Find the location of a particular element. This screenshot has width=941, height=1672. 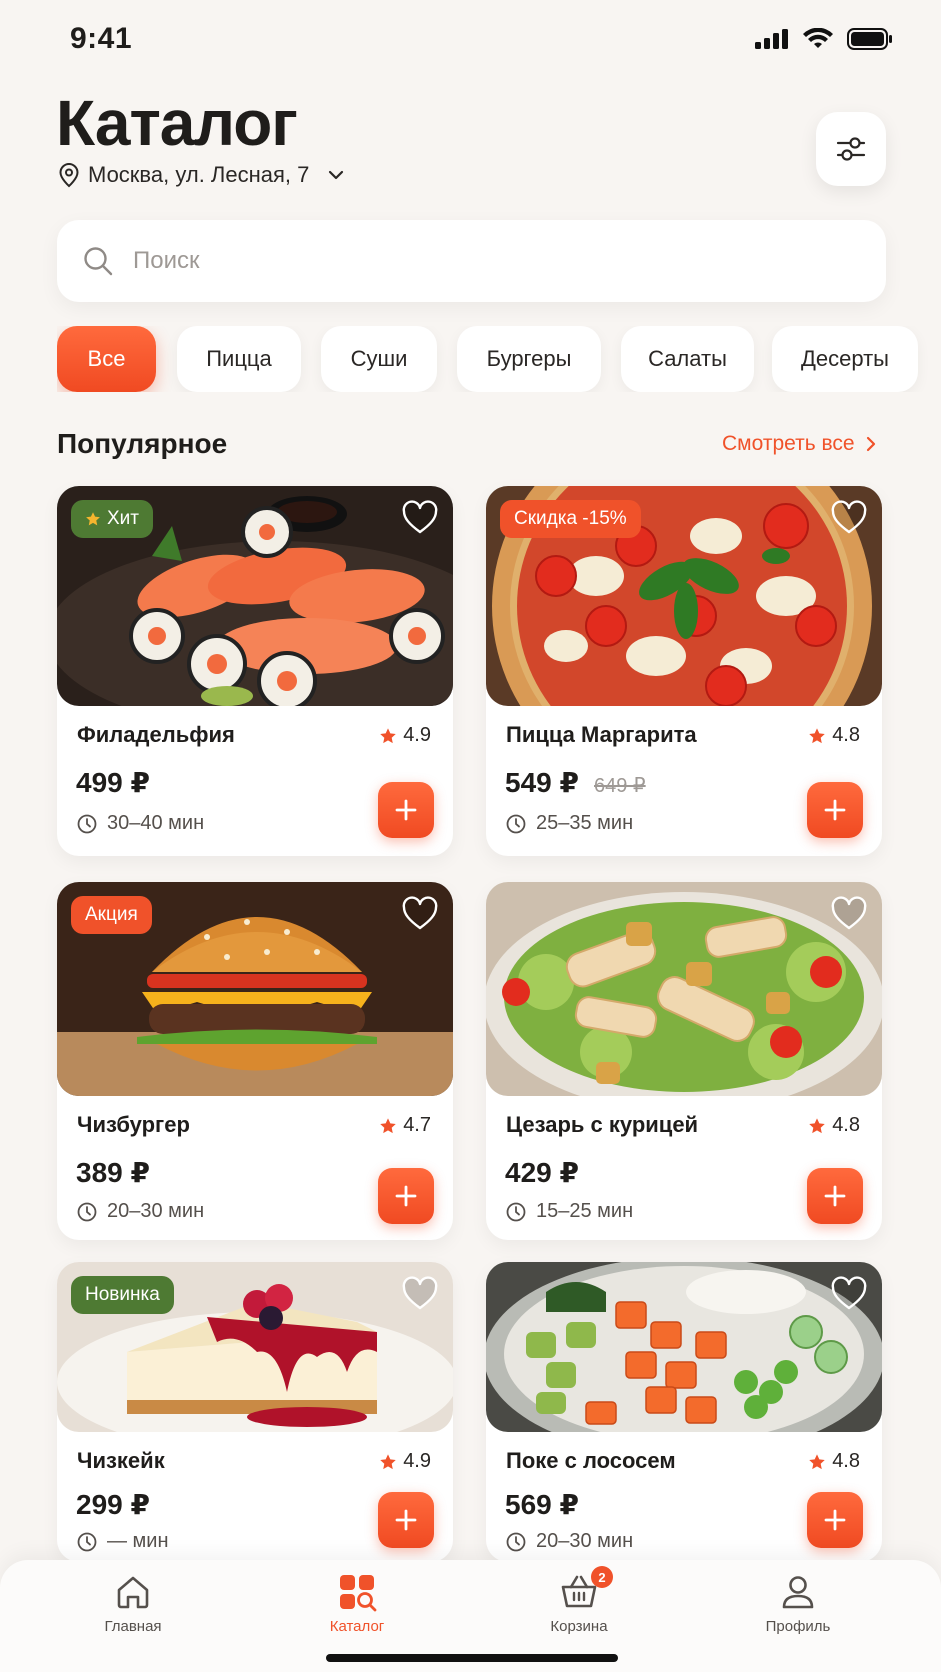

product-name: Цезарь с курицей is located at coordinates (602, 1124).